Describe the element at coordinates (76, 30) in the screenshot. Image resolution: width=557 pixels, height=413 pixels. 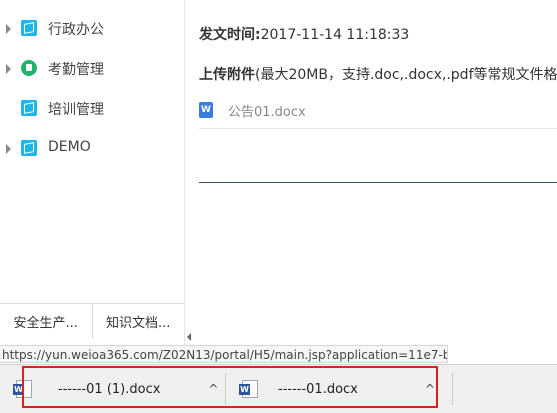
I see `sidebar-item-label: 行政办公` at that location.